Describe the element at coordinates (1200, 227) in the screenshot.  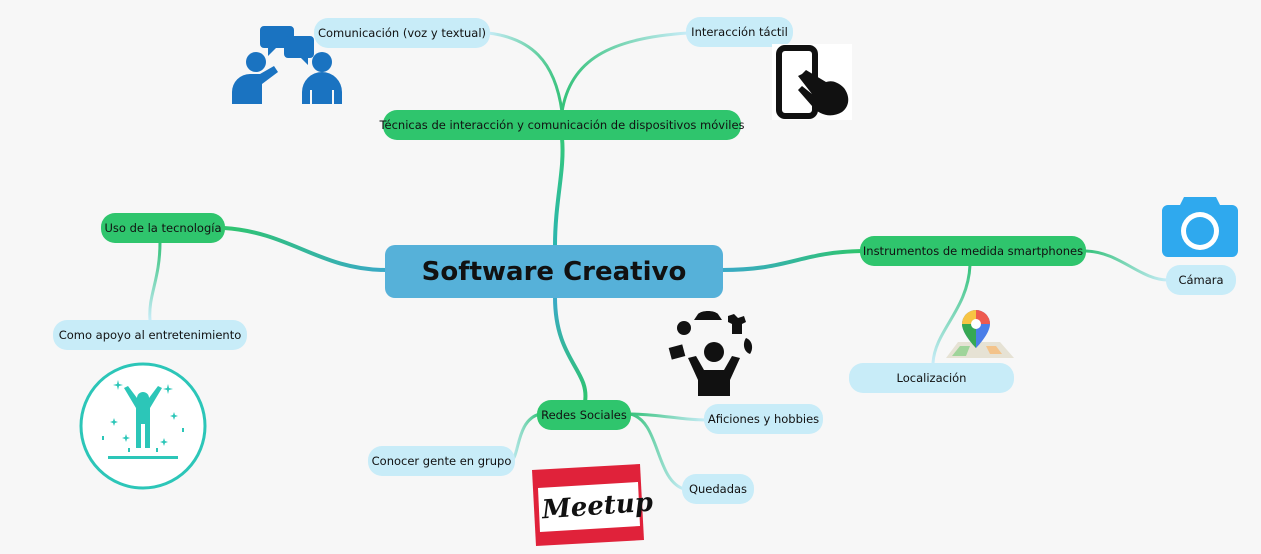
I see `camera-icon` at that location.